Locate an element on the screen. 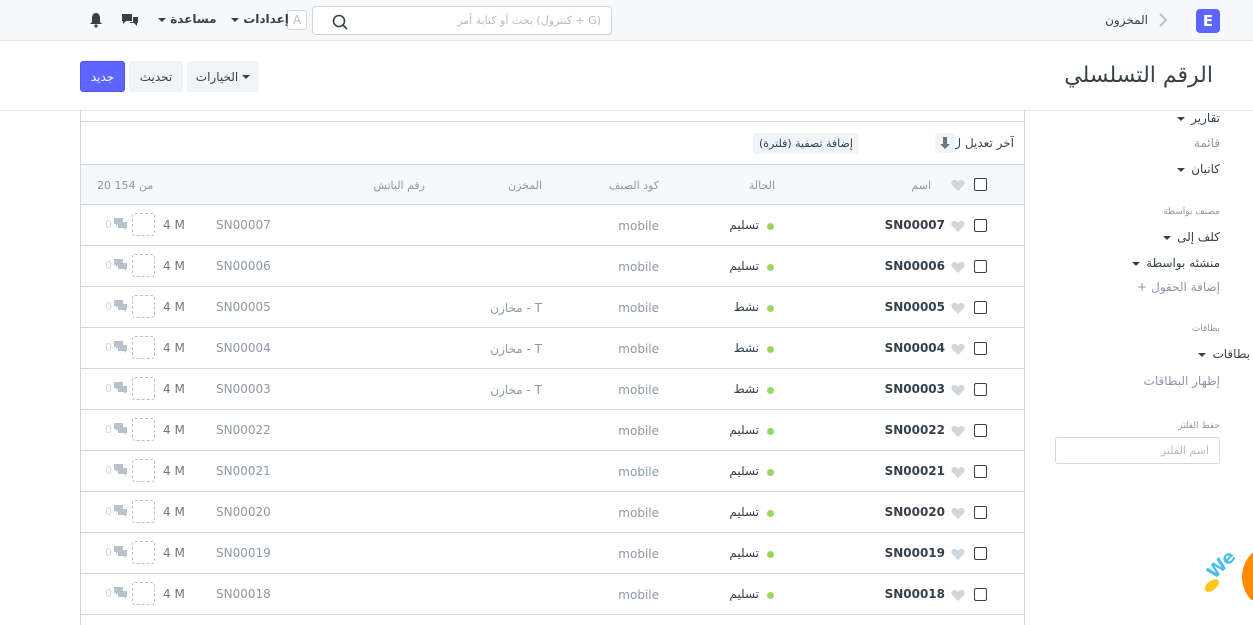 This screenshot has width=1253, height=625. sidebar-item-label: كلف إلى is located at coordinates (1198, 237).